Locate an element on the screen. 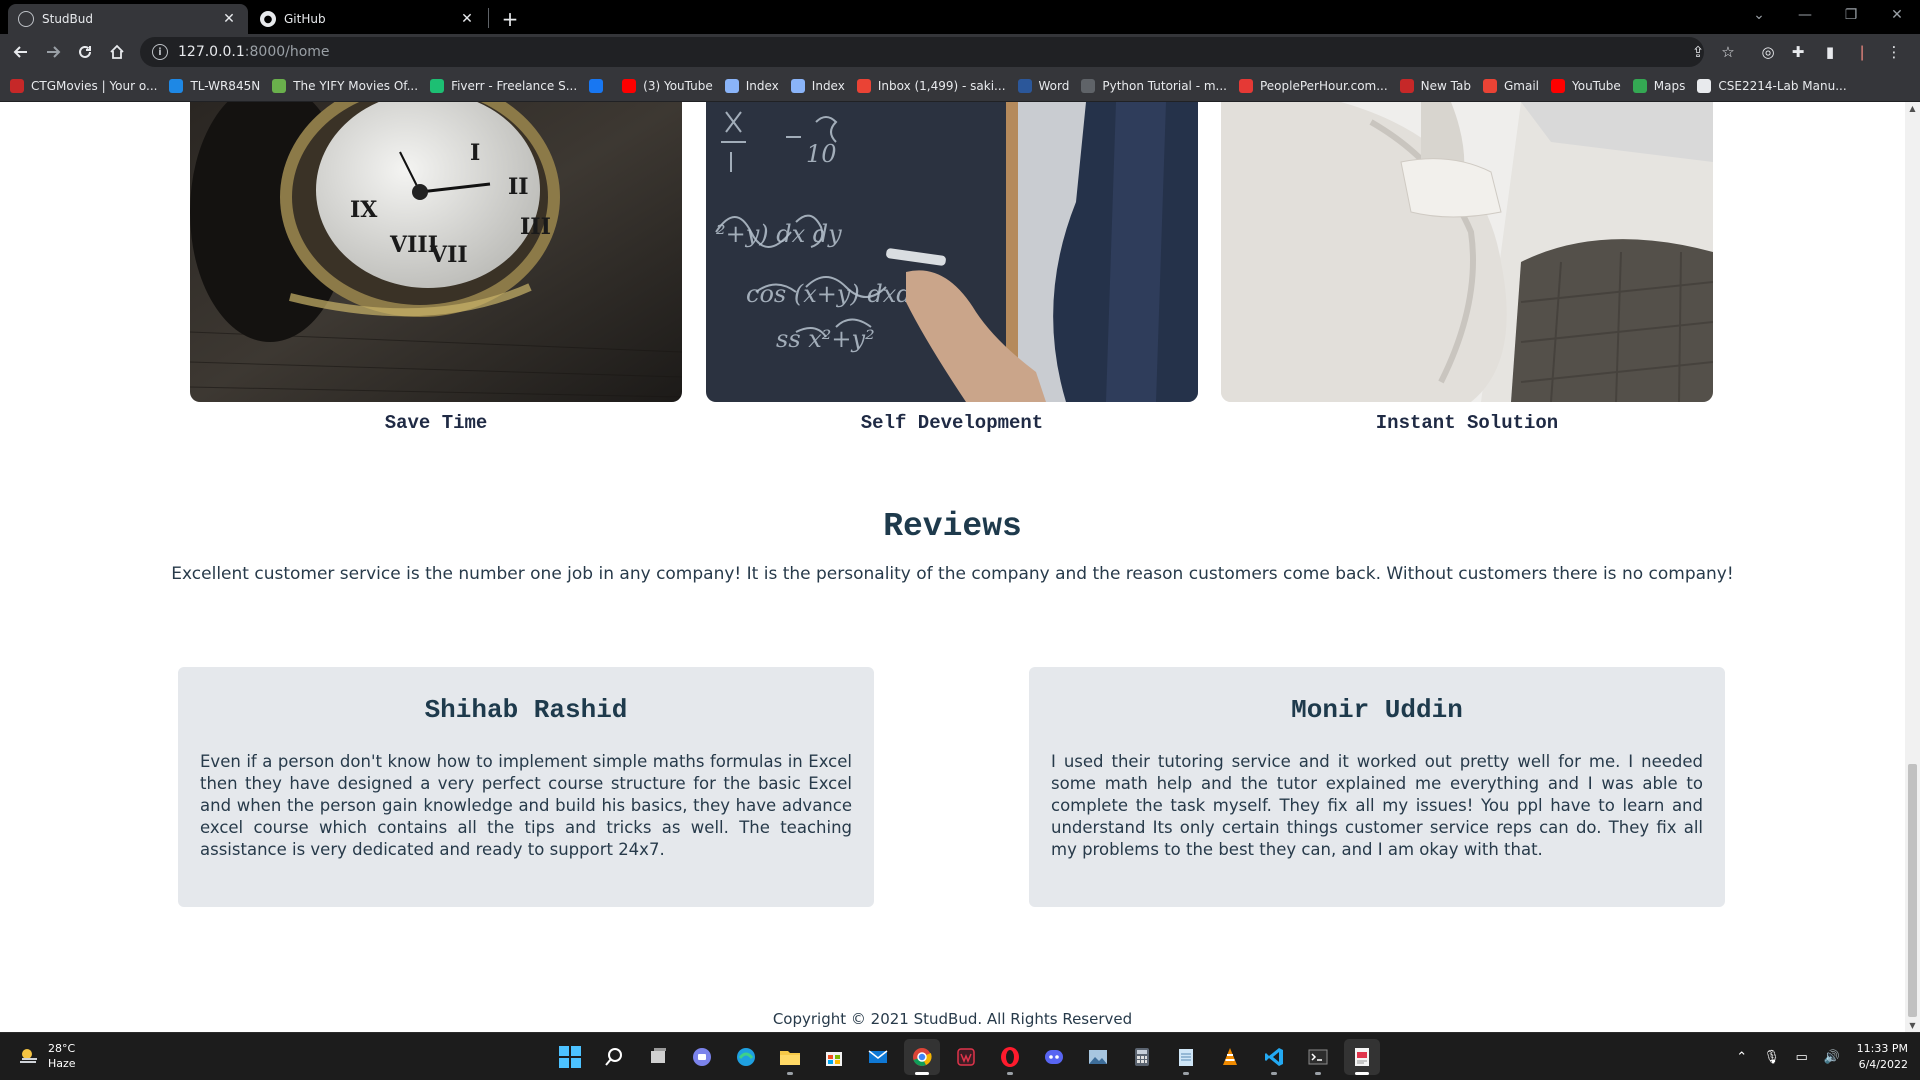 Image resolution: width=1920 pixels, height=1081 pixels. reload-button is located at coordinates (85, 52).